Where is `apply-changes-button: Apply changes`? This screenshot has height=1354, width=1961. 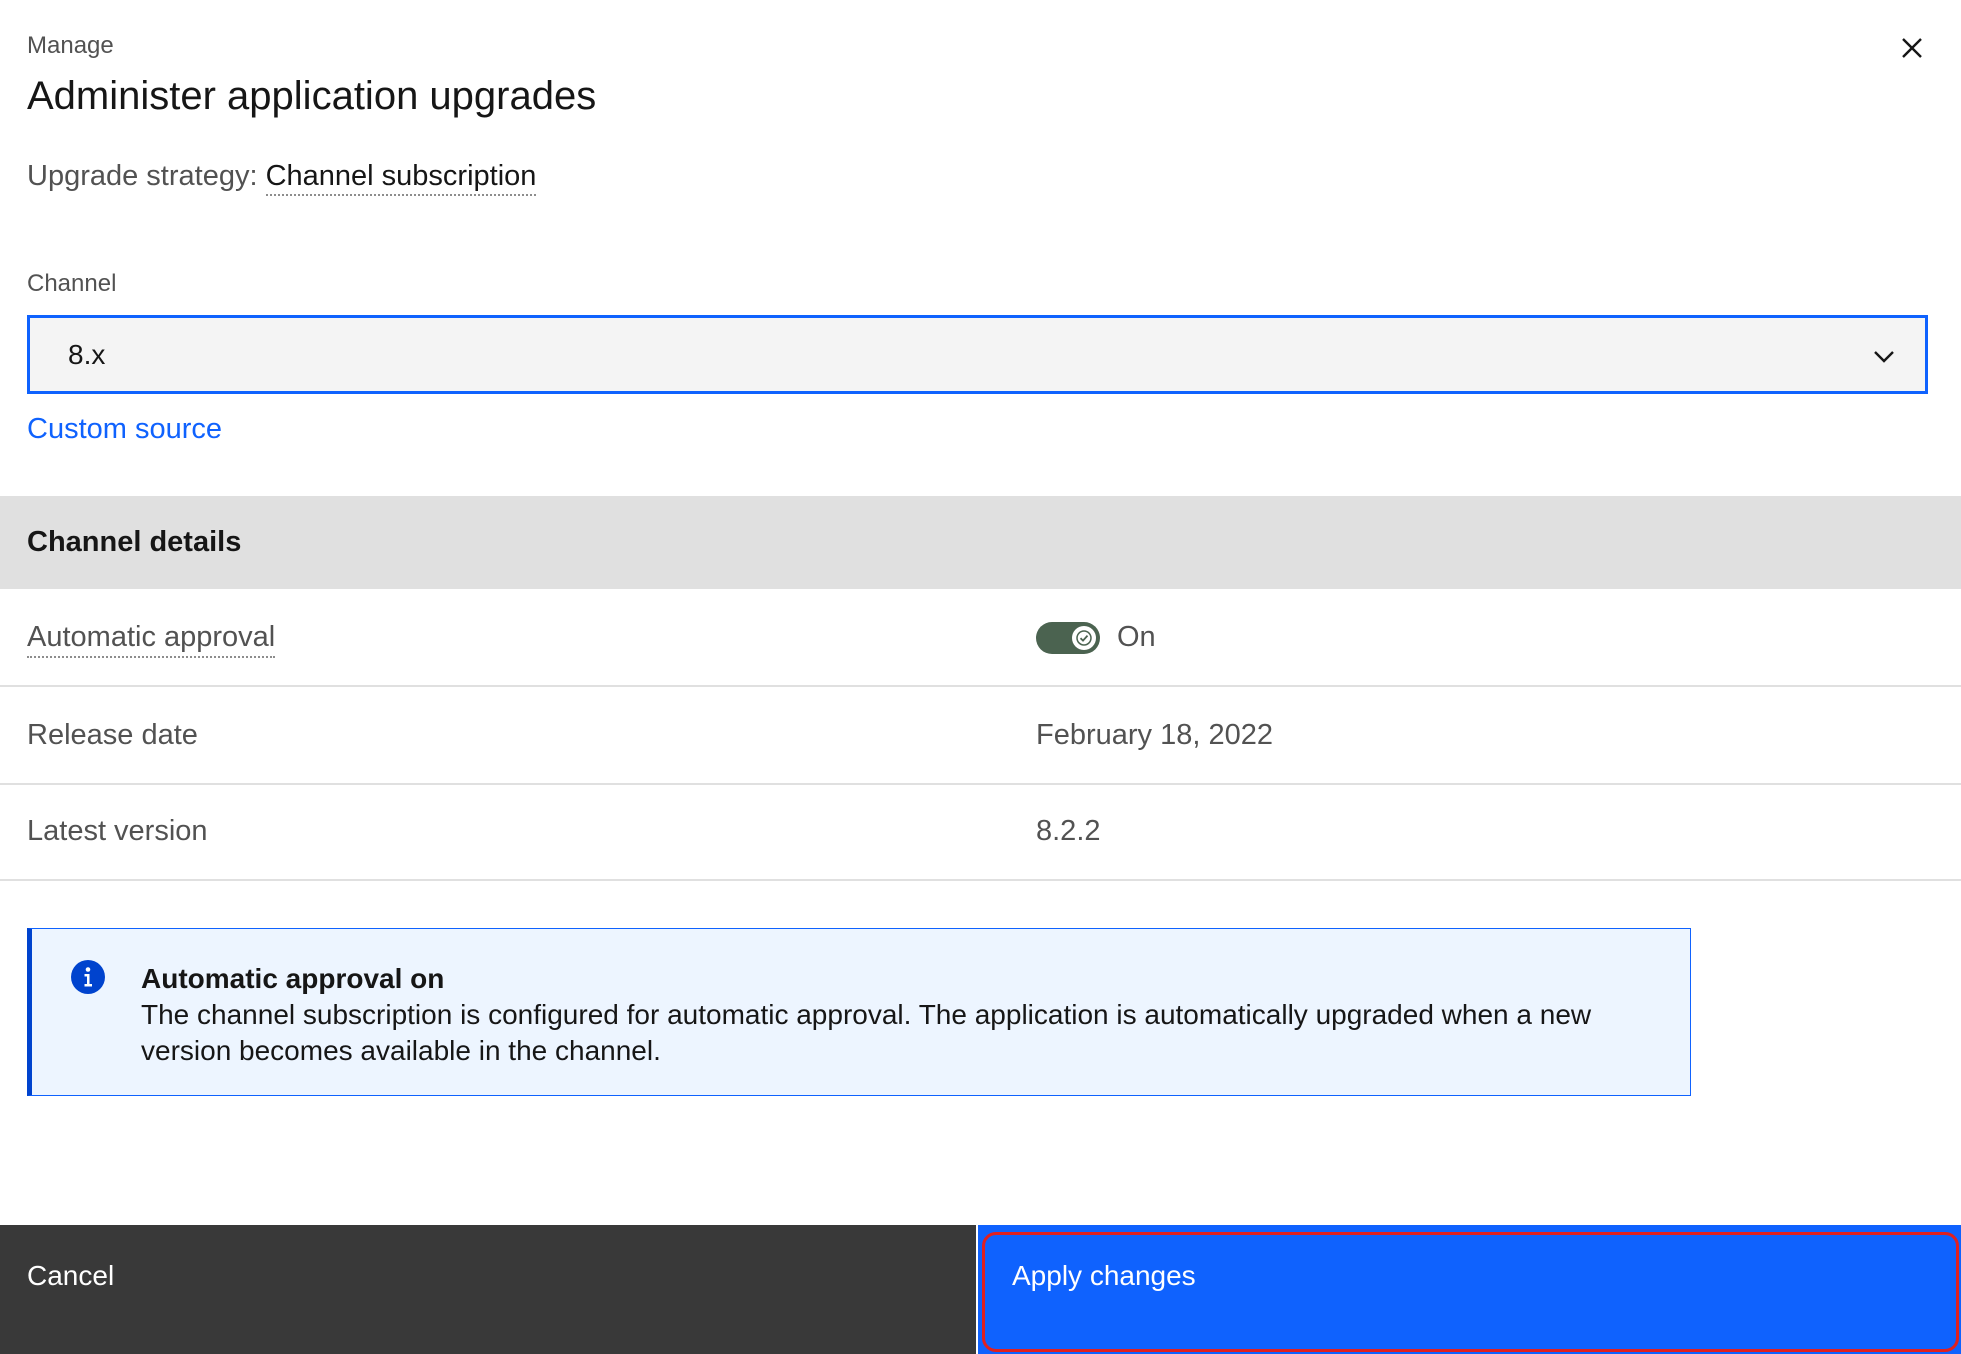
apply-changes-button: Apply changes is located at coordinates (1468, 1289).